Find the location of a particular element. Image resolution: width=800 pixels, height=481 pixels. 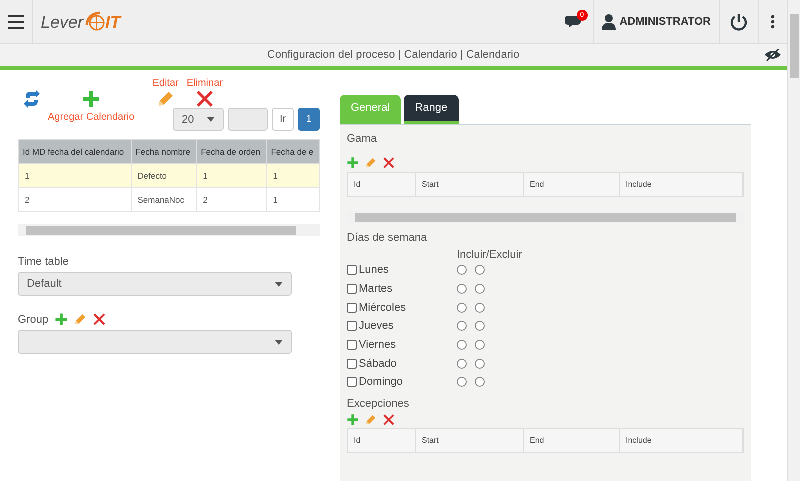

logo-text: IT is located at coordinates (113, 22).